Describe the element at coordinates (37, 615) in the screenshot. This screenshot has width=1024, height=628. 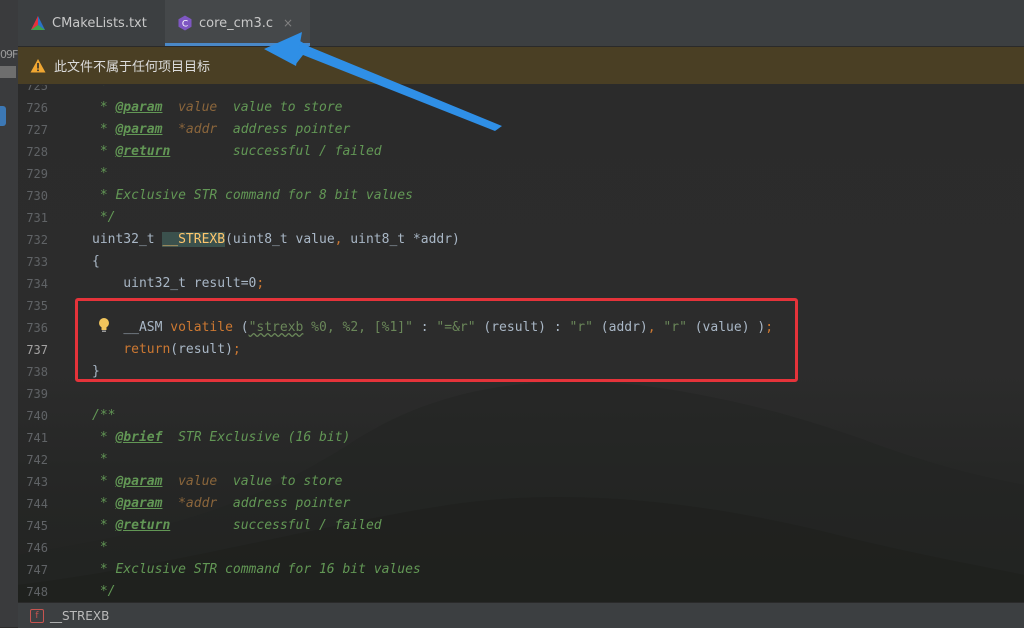
I see `function-icon: f` at that location.